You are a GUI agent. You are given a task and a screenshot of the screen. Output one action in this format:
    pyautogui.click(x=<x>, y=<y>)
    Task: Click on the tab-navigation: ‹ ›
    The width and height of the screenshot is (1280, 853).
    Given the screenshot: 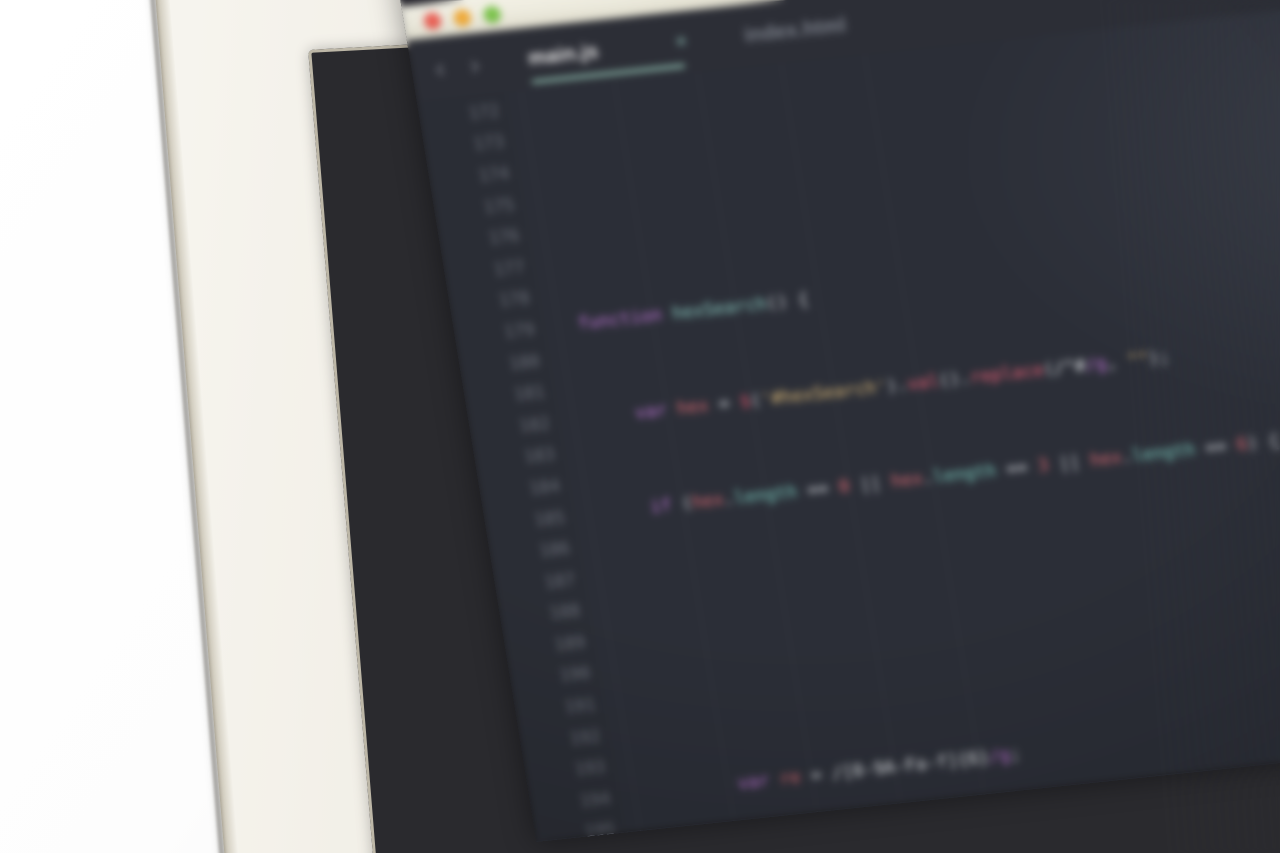 What is the action you would take?
    pyautogui.click(x=457, y=66)
    